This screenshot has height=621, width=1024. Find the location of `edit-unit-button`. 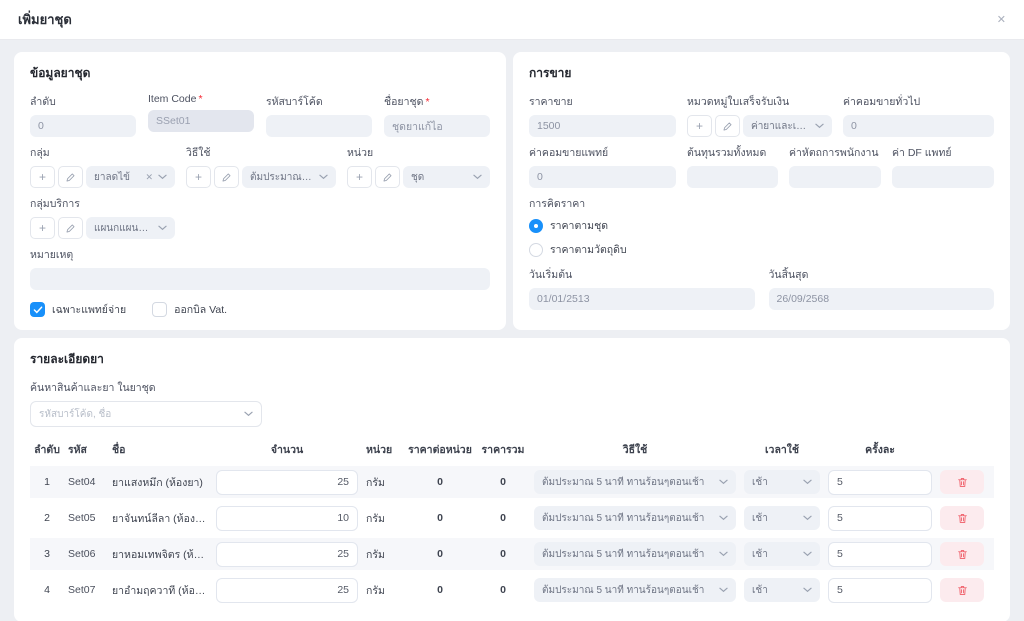

edit-unit-button is located at coordinates (387, 177).